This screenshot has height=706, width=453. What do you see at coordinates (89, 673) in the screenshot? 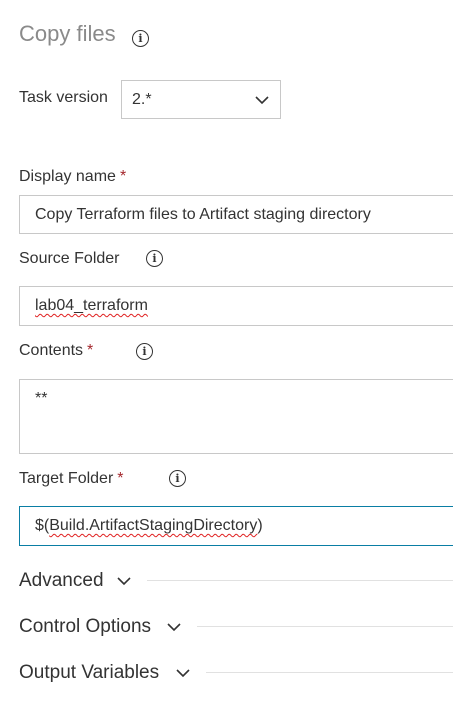
I see `output-variables-section-toggle: Output Variables` at bounding box center [89, 673].